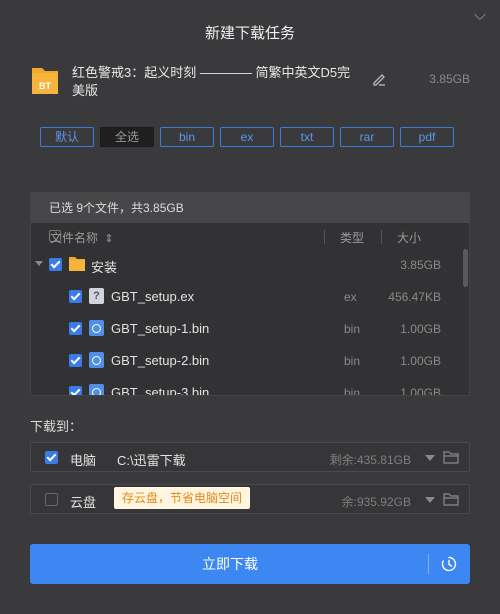 The image size is (500, 614). Describe the element at coordinates (104, 267) in the screenshot. I see `folder-name: 安装` at that location.